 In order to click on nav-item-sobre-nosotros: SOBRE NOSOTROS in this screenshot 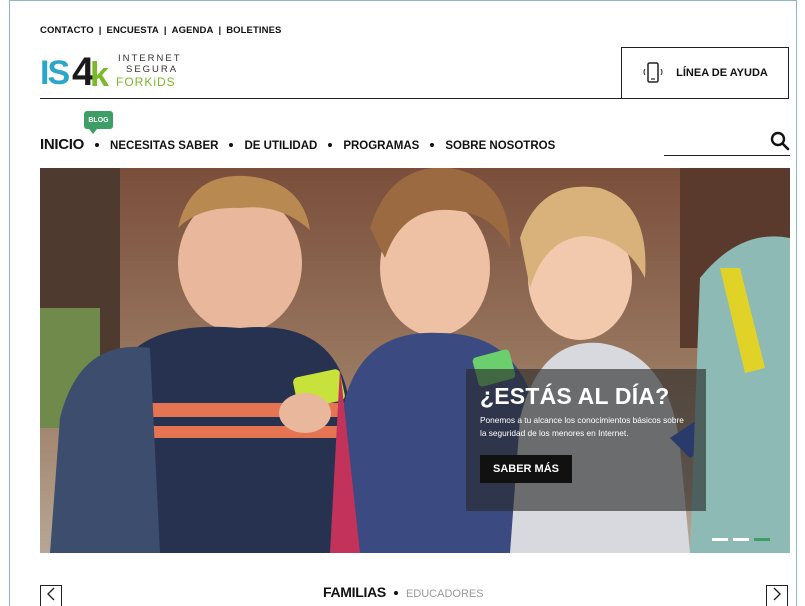, I will do `click(500, 146)`.